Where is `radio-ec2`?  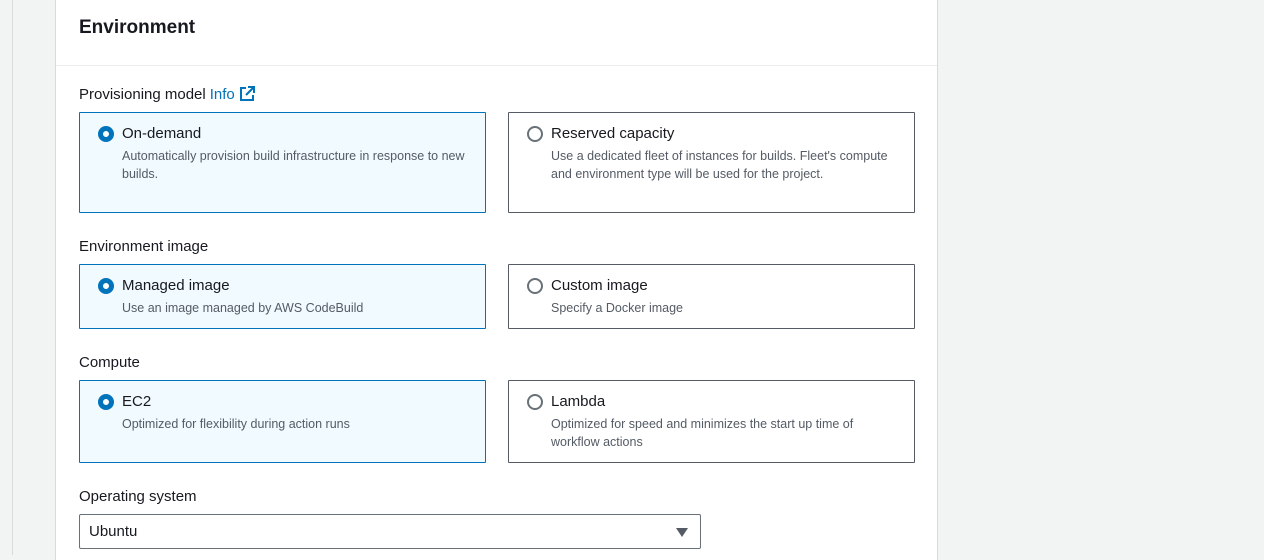
radio-ec2 is located at coordinates (106, 402).